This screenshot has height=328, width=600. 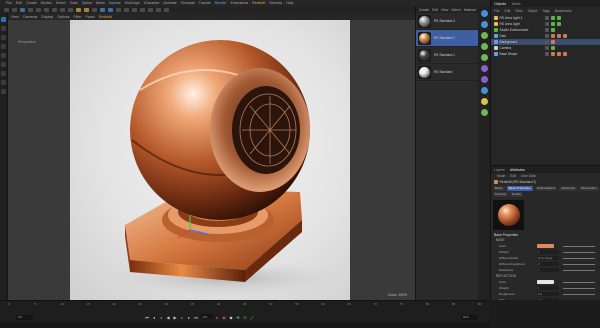 I want to click on twist-deformer-icon, so click(x=484, y=79).